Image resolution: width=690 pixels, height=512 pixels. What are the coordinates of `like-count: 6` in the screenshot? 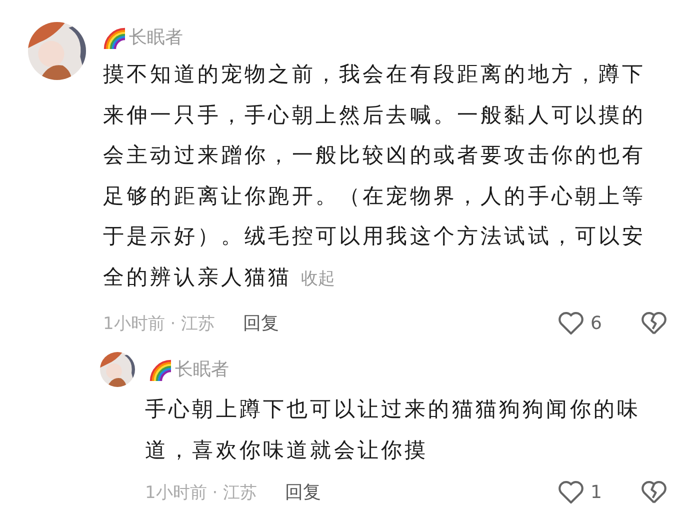 It's located at (596, 323).